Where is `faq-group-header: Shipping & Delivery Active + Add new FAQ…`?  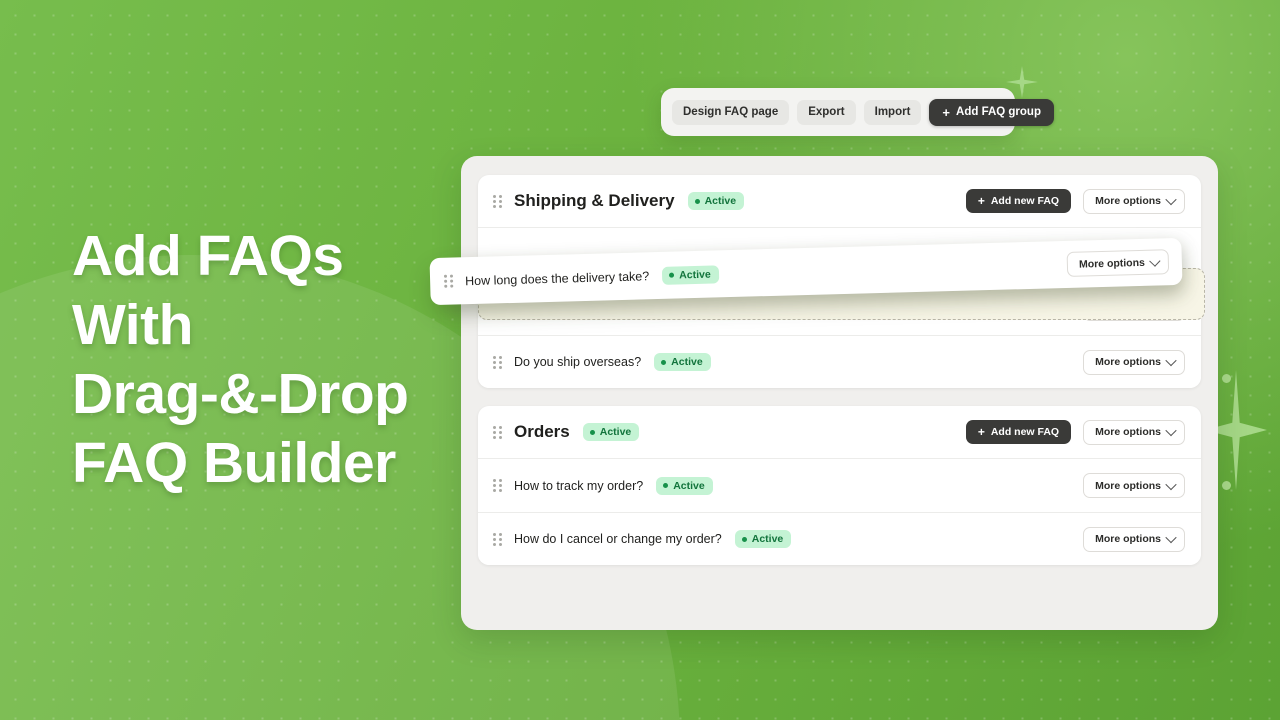
faq-group-header: Shipping & Delivery Active + Add new FAQ… is located at coordinates (839, 201).